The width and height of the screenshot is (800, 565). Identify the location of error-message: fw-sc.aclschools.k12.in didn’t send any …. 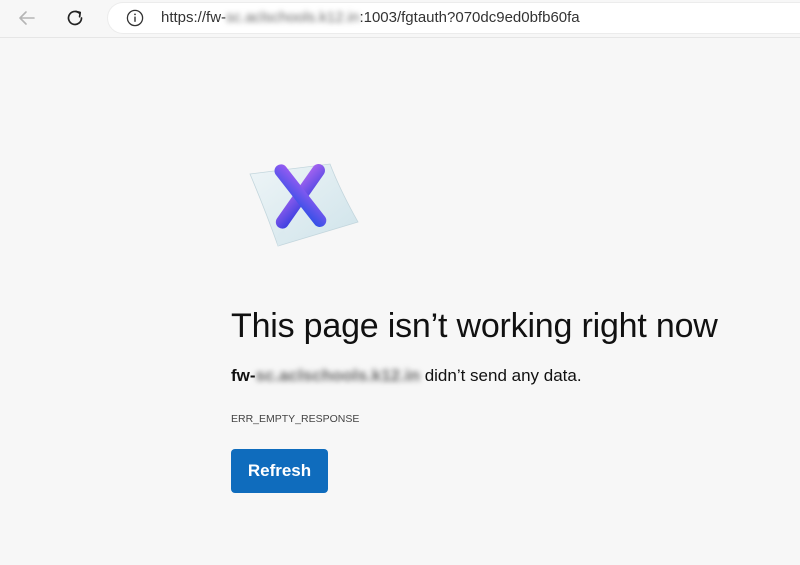
(406, 376).